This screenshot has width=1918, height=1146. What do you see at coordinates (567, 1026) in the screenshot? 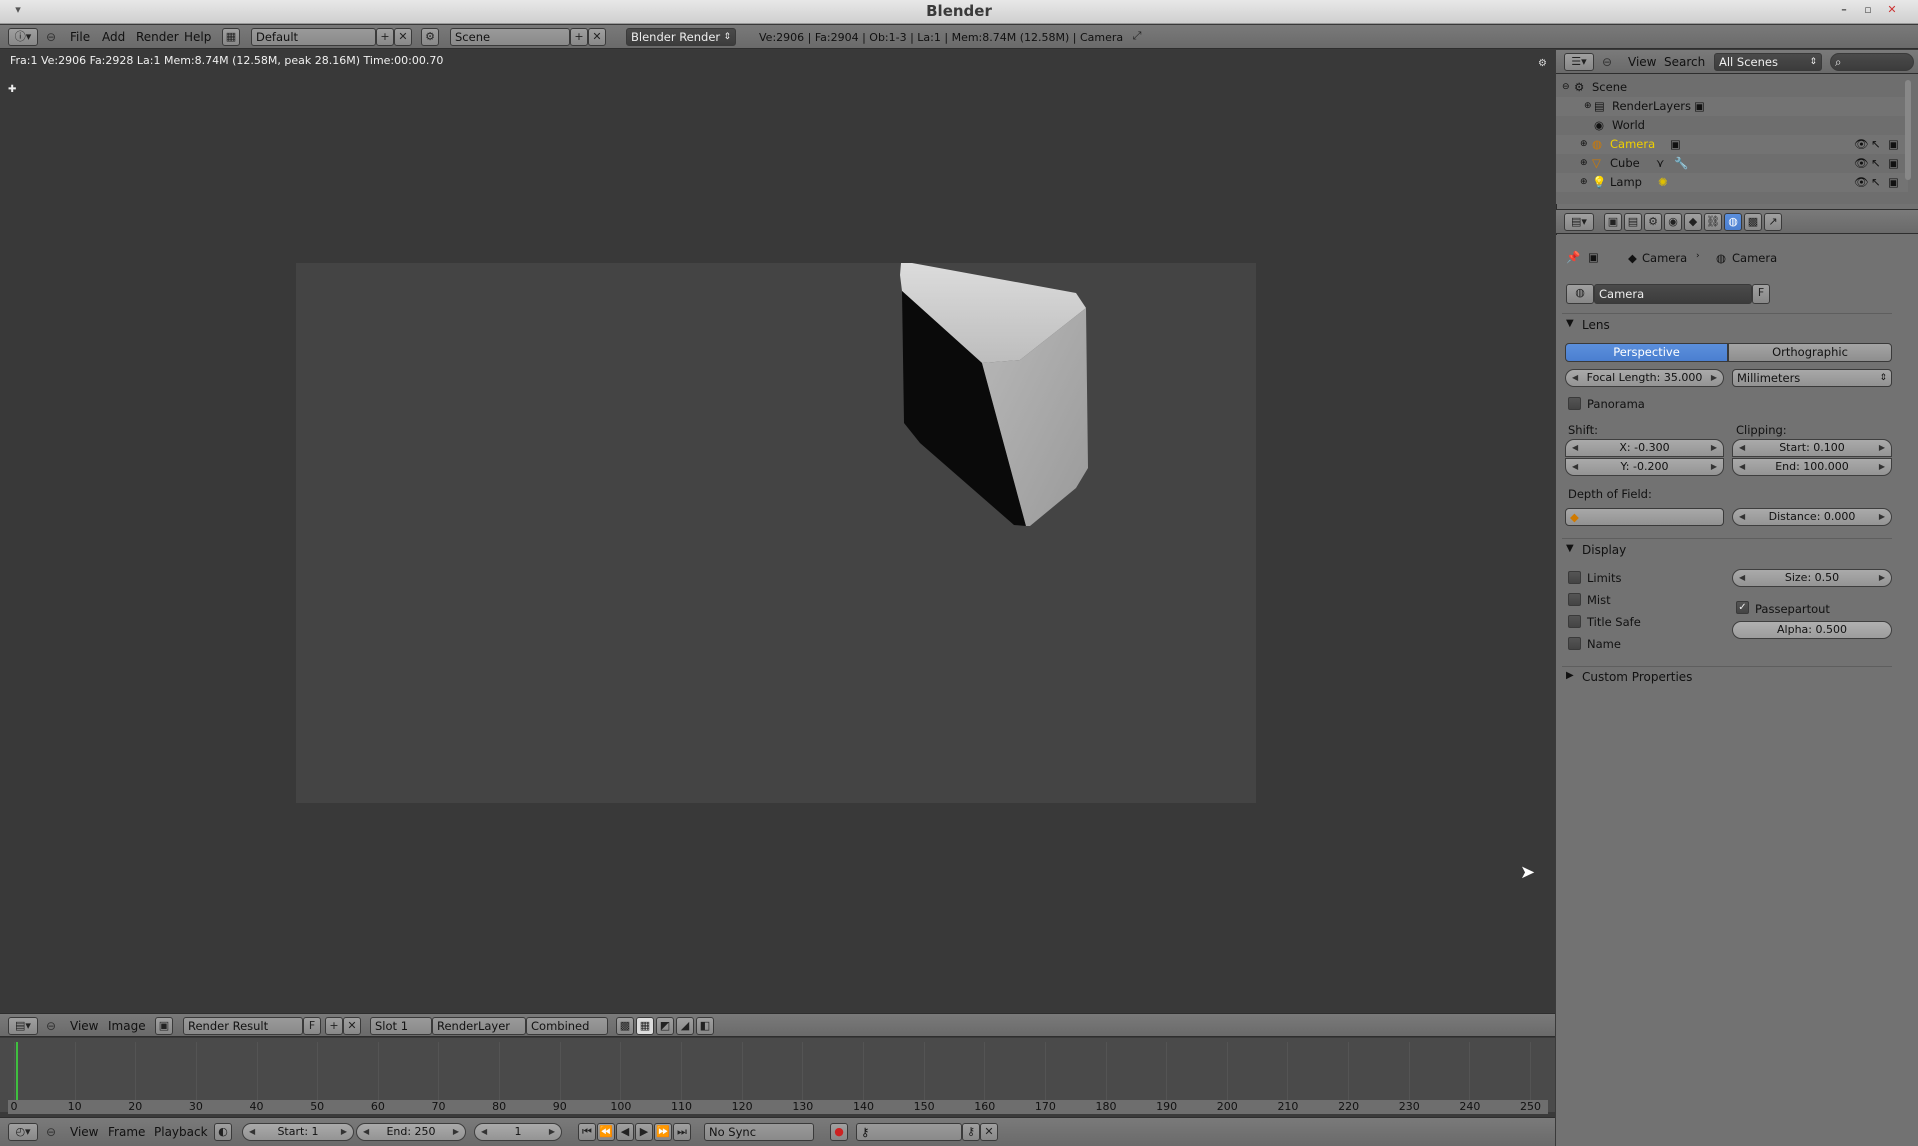
I see `render-pass-select: Combined` at bounding box center [567, 1026].